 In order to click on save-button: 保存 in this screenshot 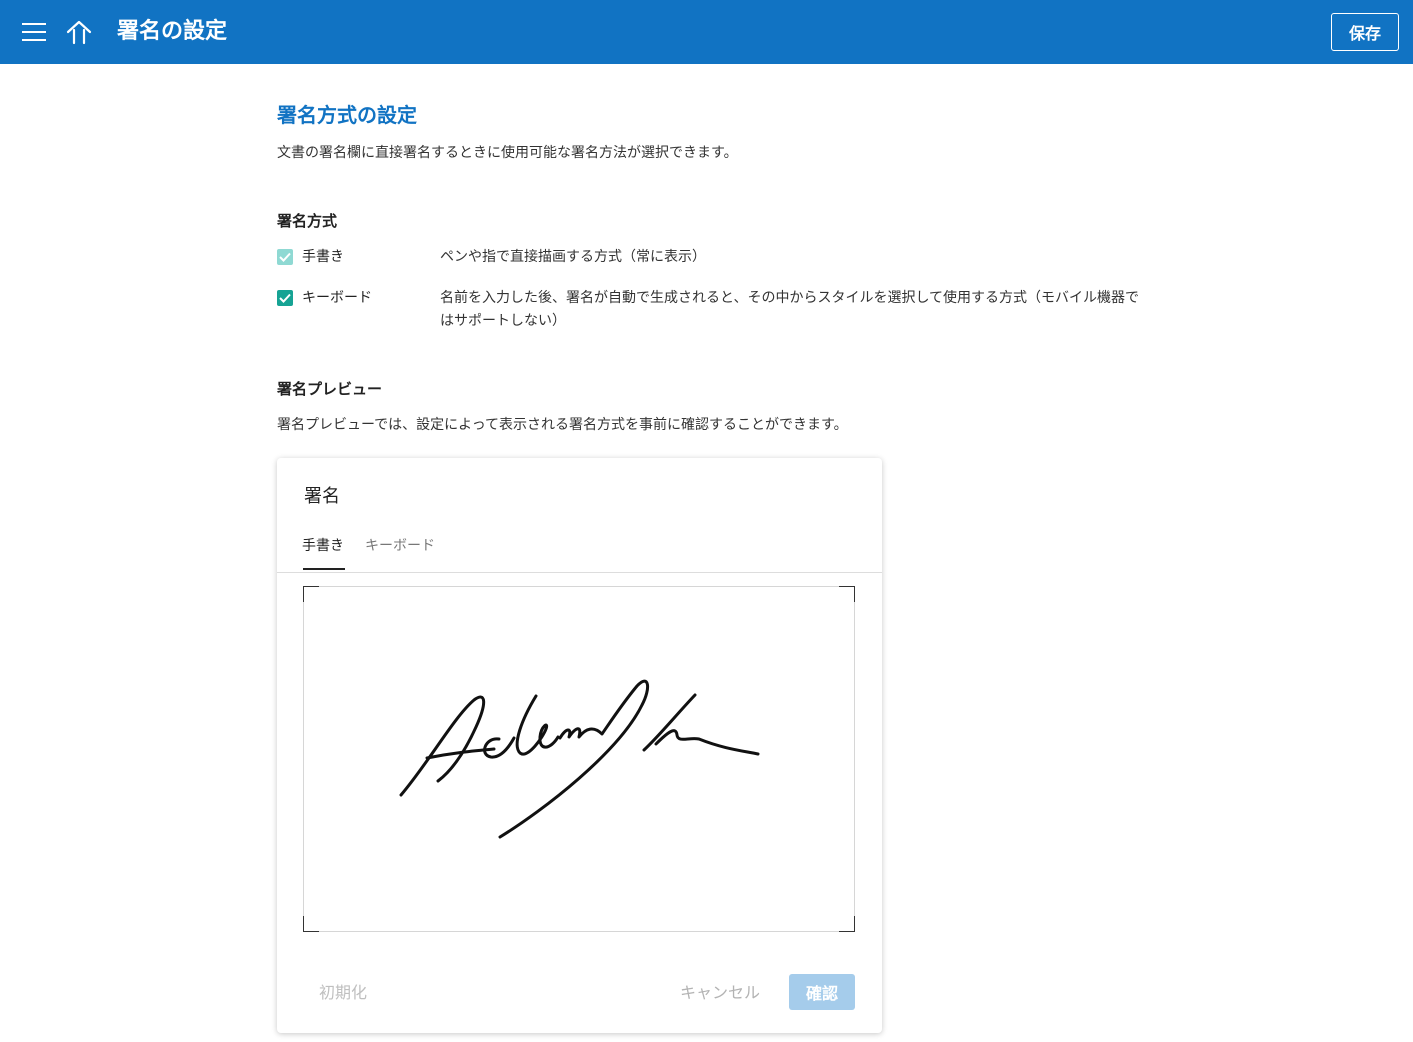, I will do `click(1365, 32)`.